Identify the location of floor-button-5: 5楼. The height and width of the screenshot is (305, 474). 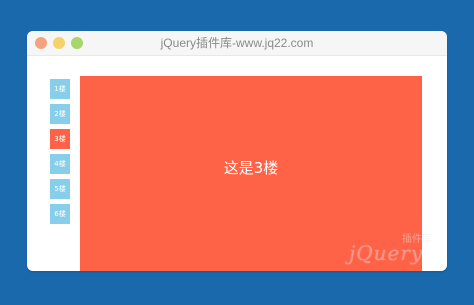
(60, 189).